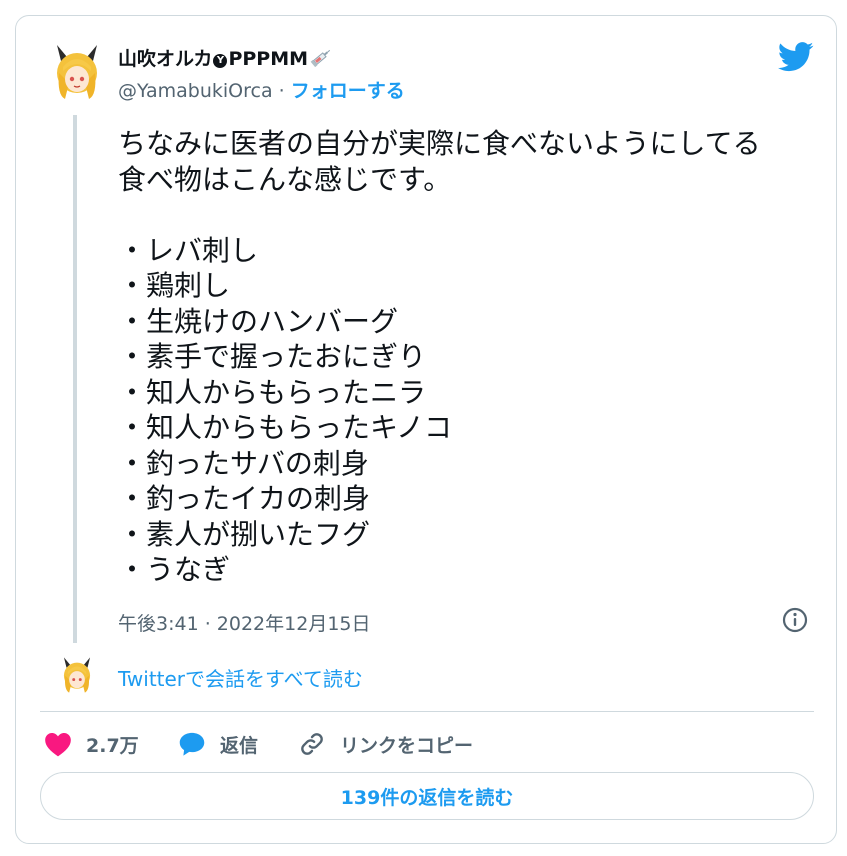  What do you see at coordinates (240, 677) in the screenshot?
I see `read-conversation-link: Twitterで会話をすべて読む` at bounding box center [240, 677].